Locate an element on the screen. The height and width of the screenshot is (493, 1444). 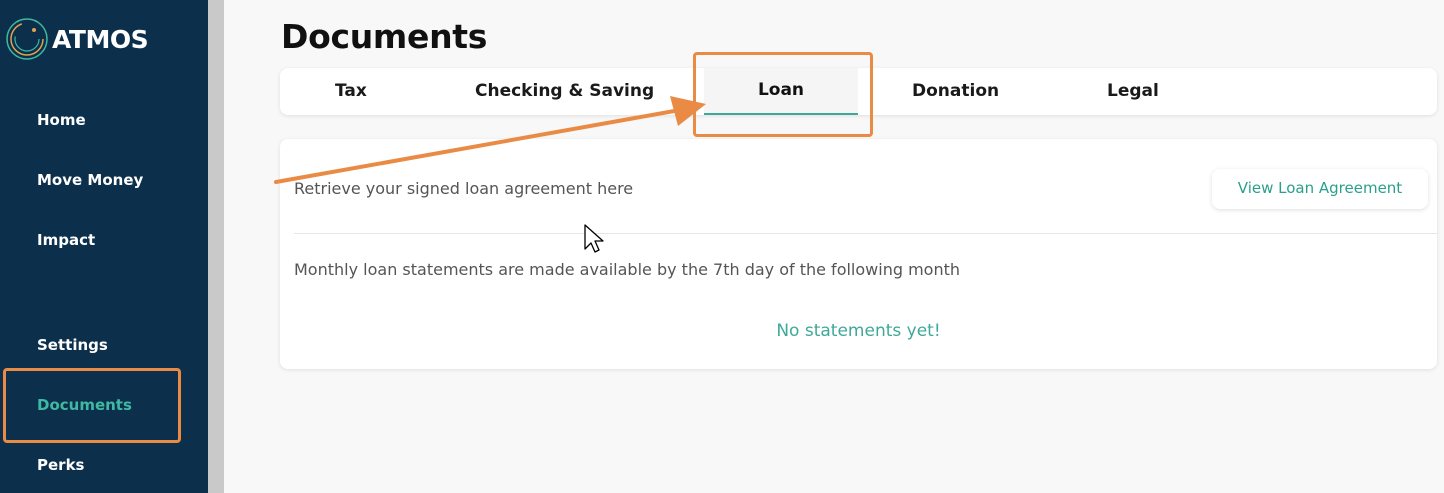
tab-checking-saving: Checking & Saving is located at coordinates (564, 91).